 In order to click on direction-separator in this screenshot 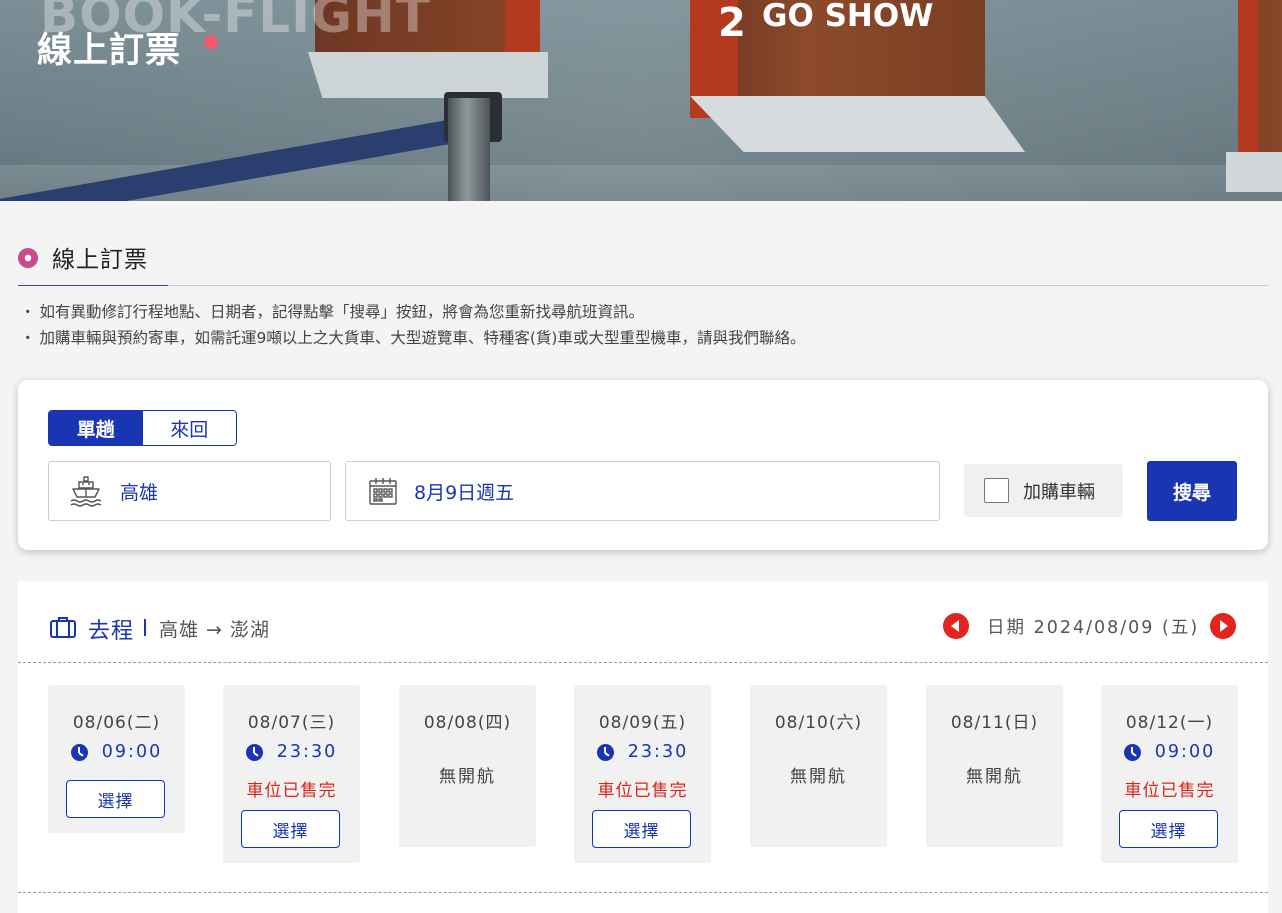, I will do `click(145, 627)`.